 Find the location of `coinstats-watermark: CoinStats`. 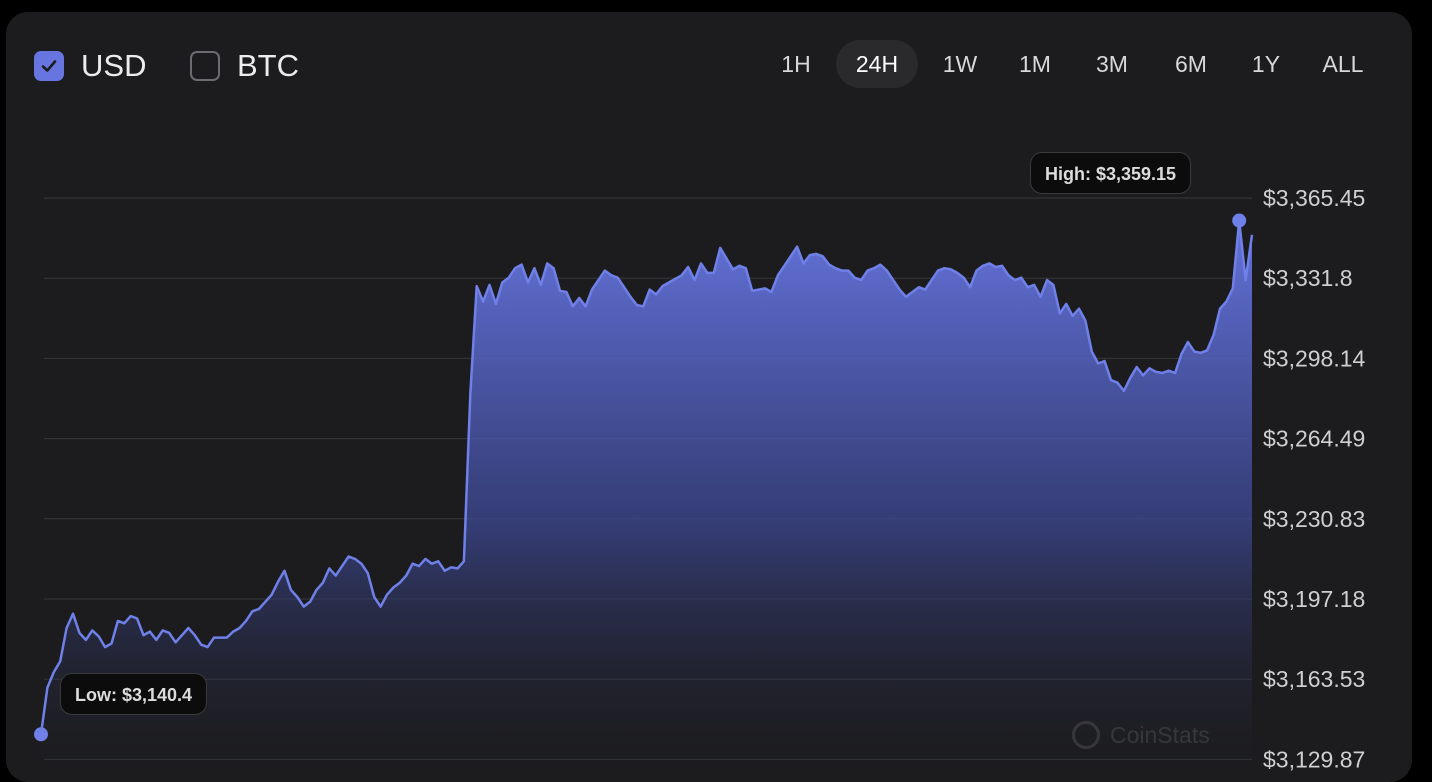

coinstats-watermark: CoinStats is located at coordinates (1141, 735).